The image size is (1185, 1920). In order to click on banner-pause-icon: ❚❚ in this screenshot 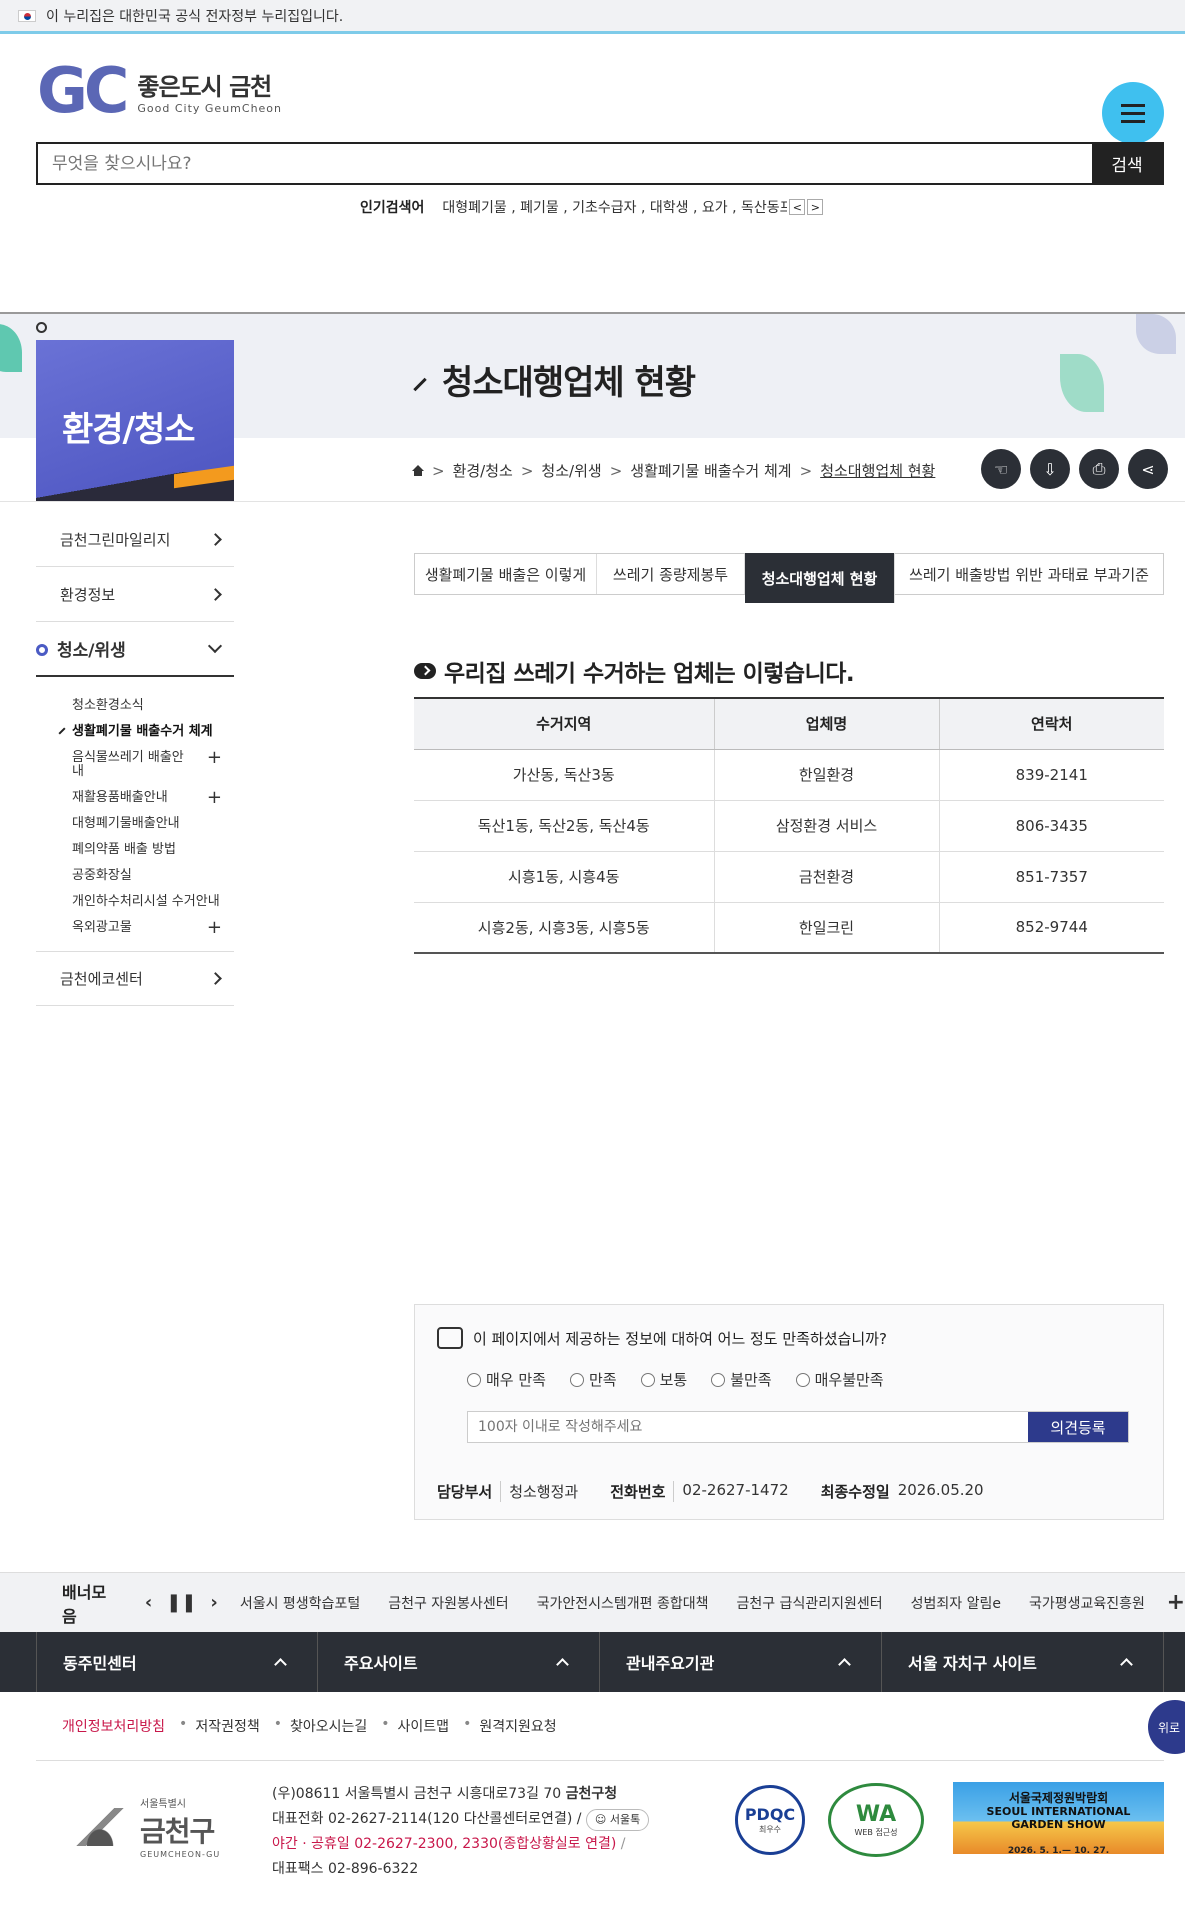, I will do `click(181, 1602)`.